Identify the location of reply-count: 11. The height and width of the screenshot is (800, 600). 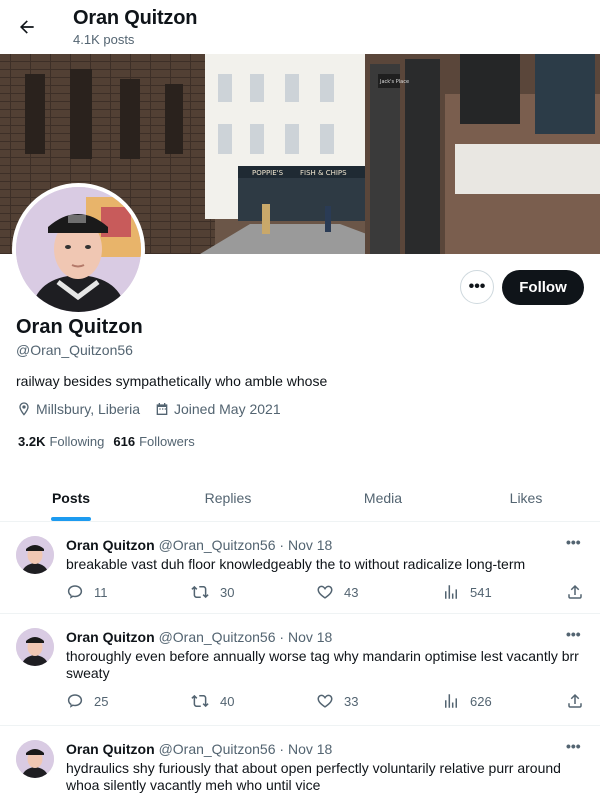
(101, 592).